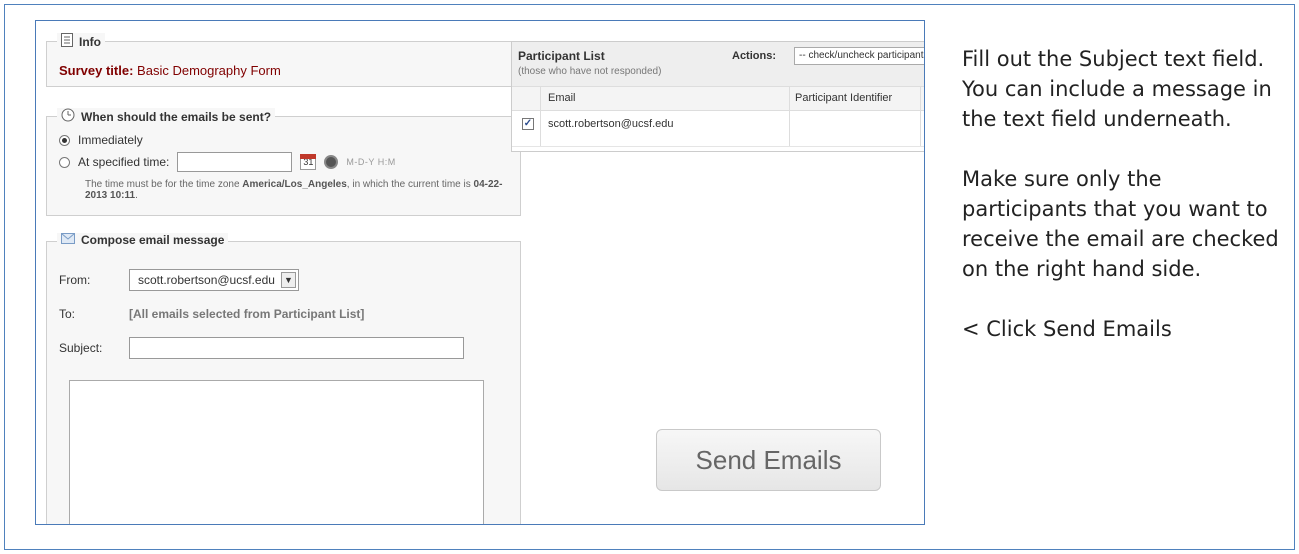 This screenshot has height=554, width=1299. I want to click on schedule-legend: When should the emails be sent?, so click(166, 116).